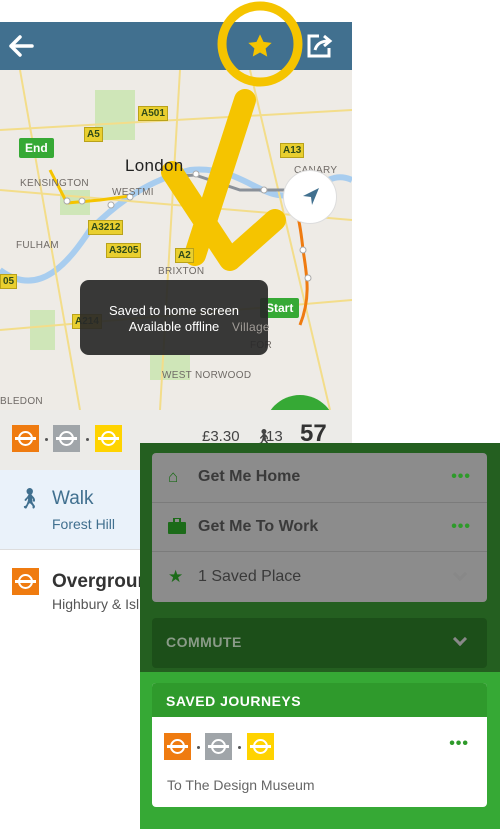  I want to click on map-label: FULHAM, so click(37, 245).